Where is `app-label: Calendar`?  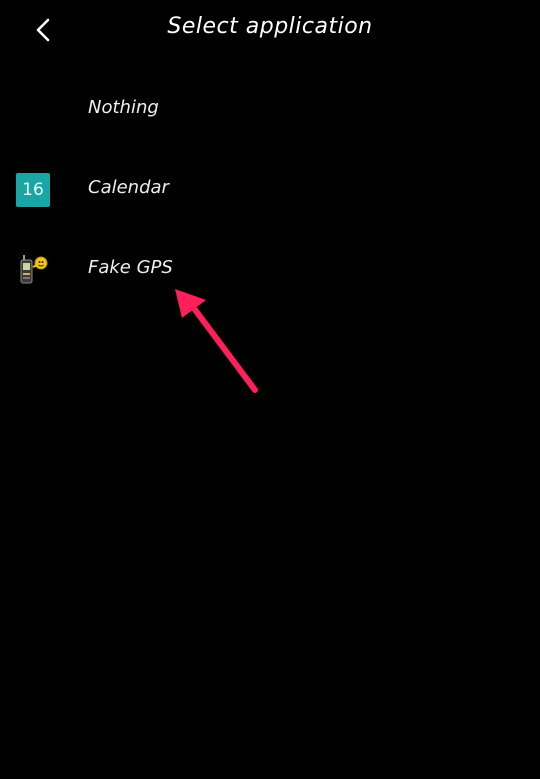 app-label: Calendar is located at coordinates (128, 187).